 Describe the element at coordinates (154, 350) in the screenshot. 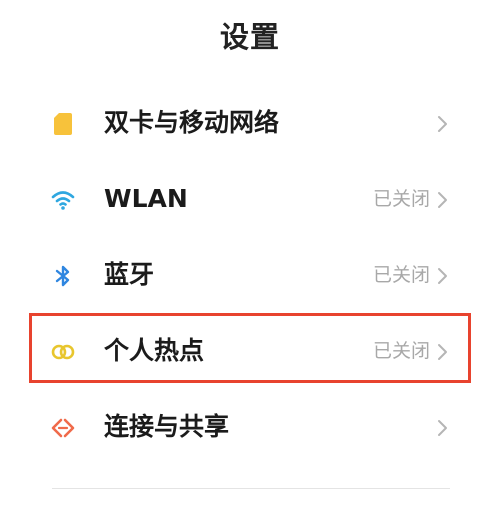

I see `settings-item-label: 个人热点` at that location.